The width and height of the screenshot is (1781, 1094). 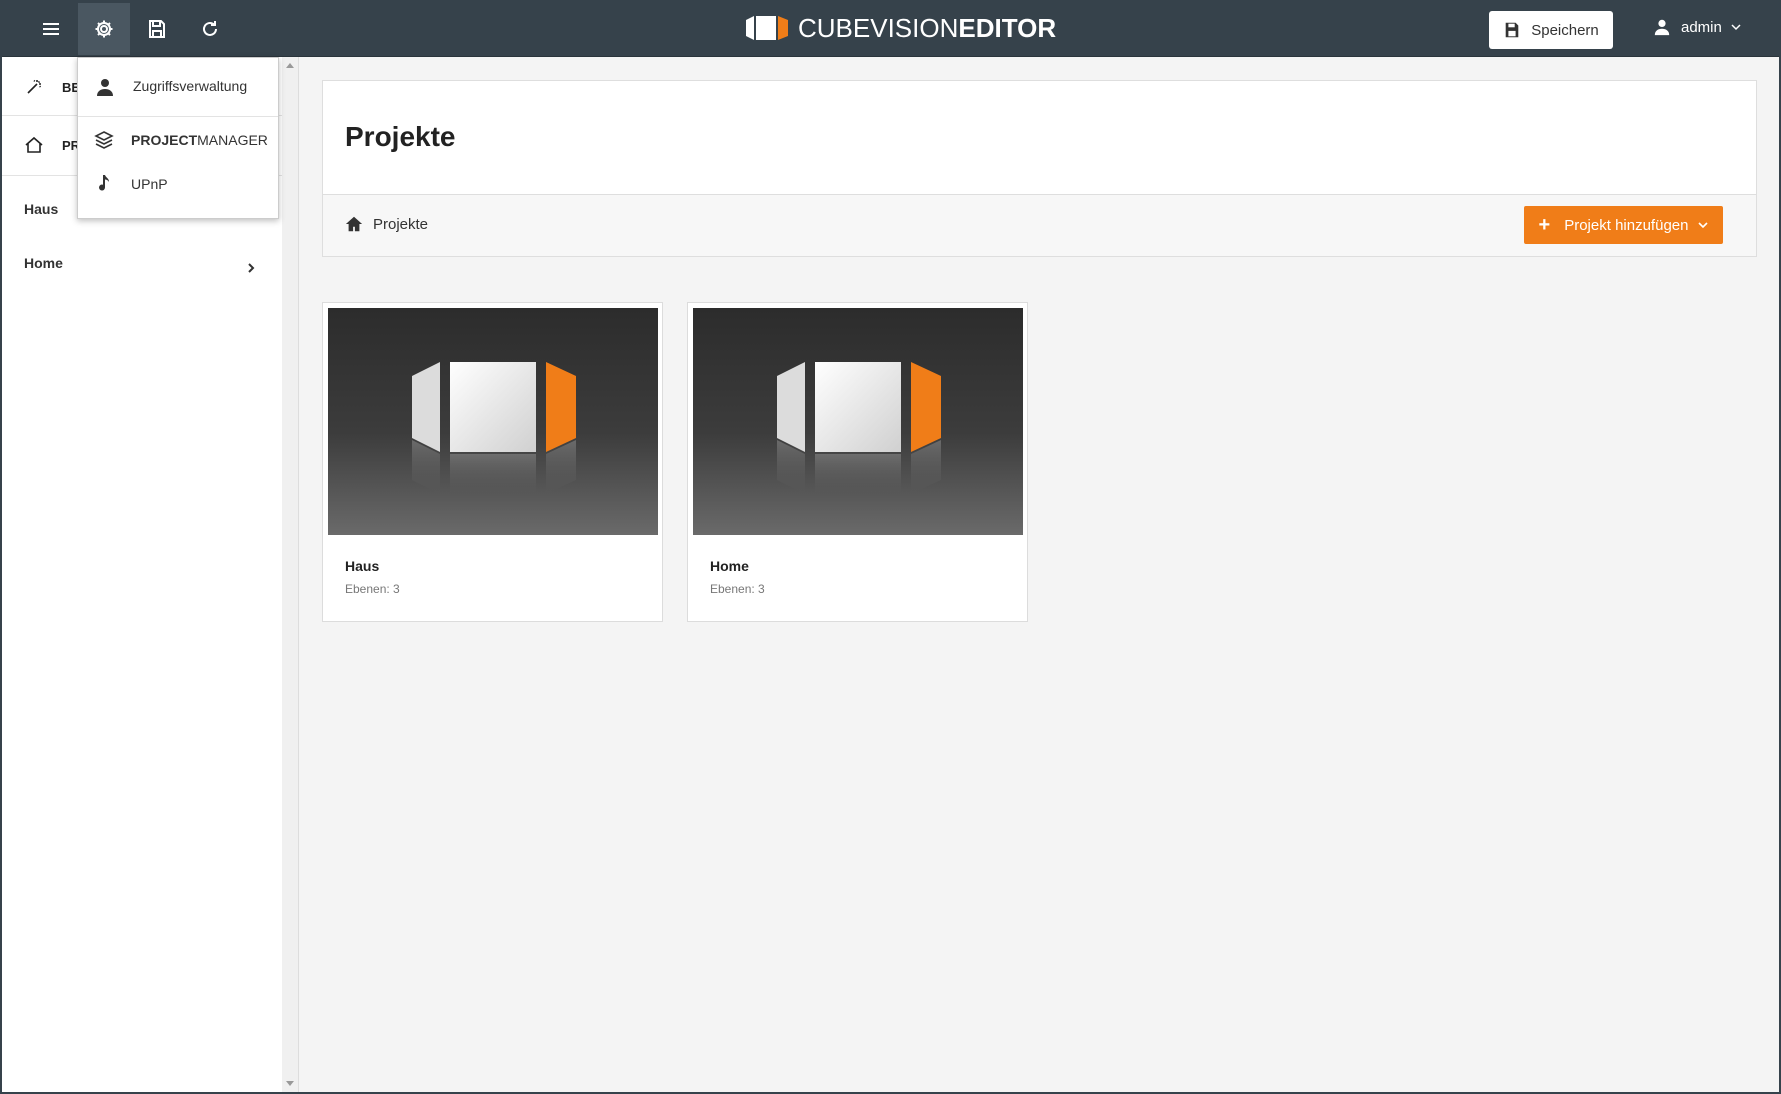 I want to click on brand-logo: CUBEVISIONEDITOR, so click(x=900, y=28).